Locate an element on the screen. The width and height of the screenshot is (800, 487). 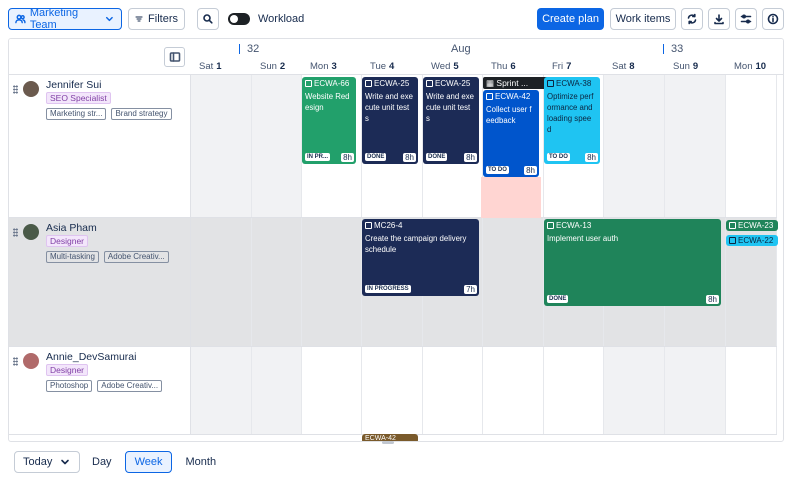
task-title: Website Red esign is located at coordinates (327, 102).